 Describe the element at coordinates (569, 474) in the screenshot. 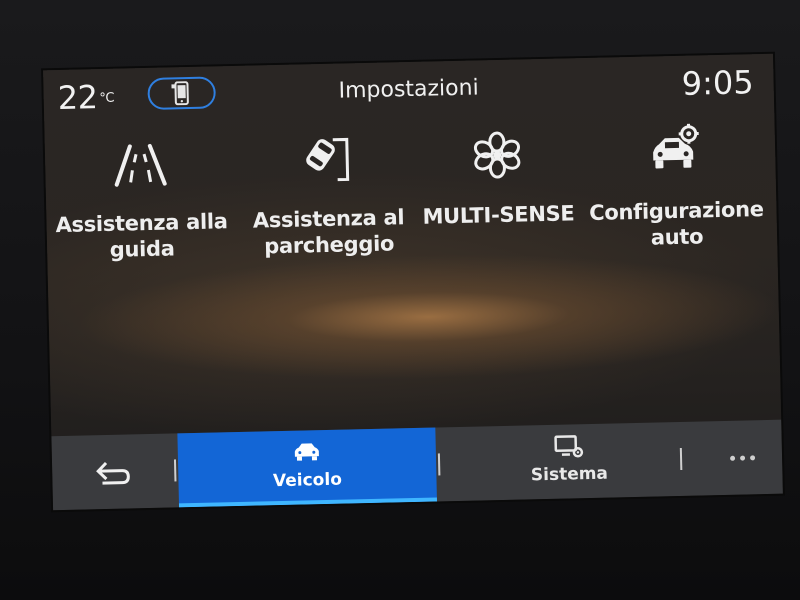

I see `tab-label: Sistema` at that location.